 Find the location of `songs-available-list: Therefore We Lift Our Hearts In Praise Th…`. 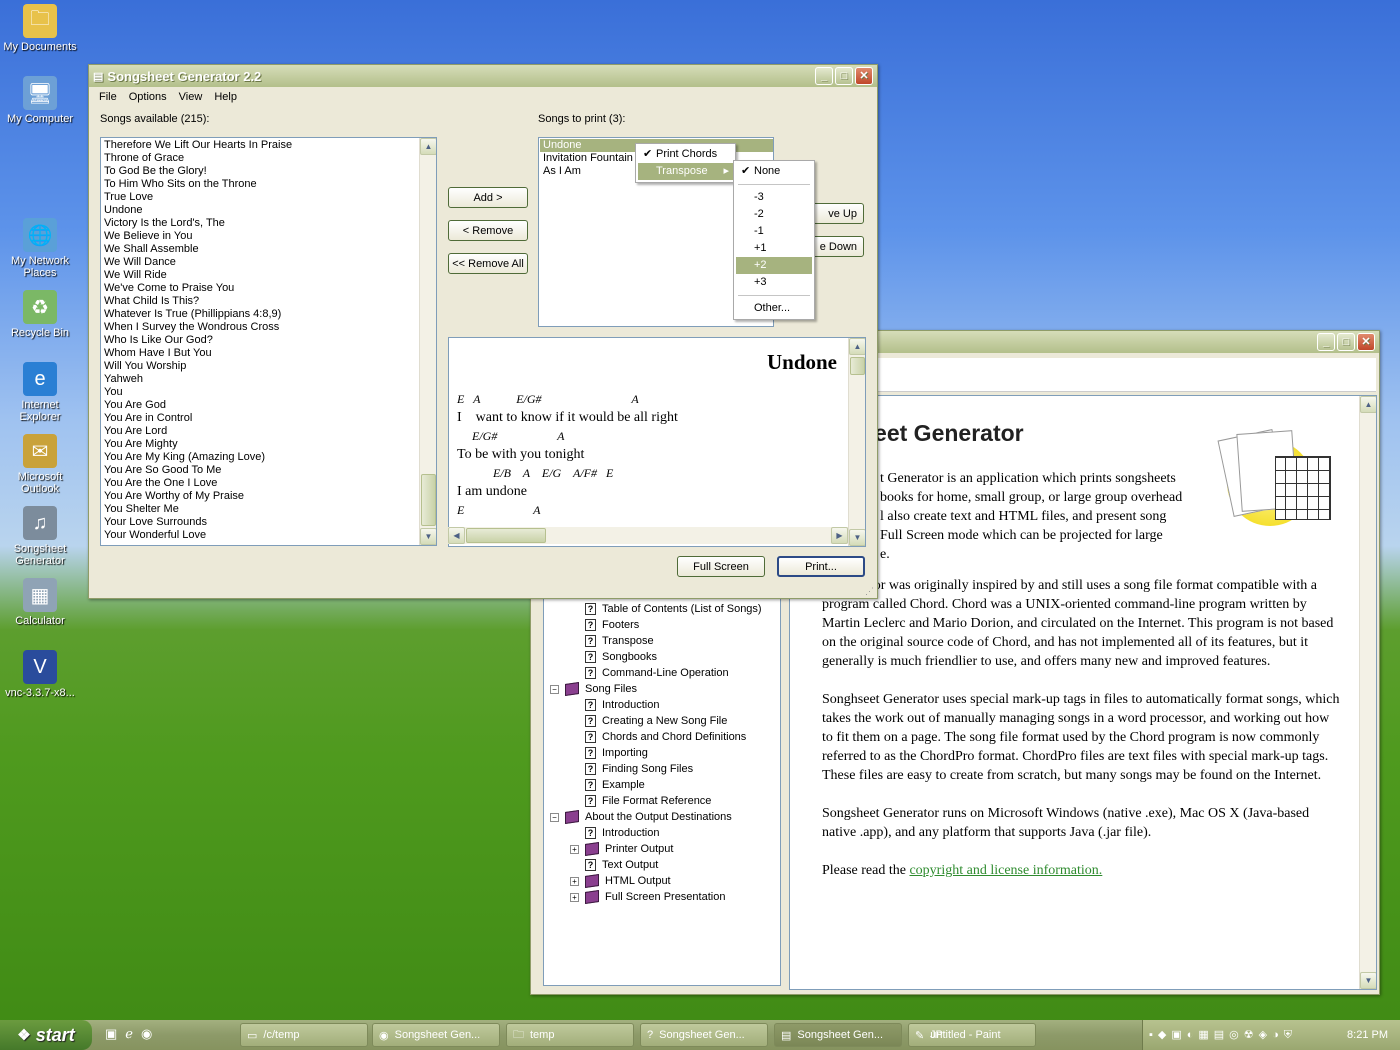

songs-available-list: Therefore We Lift Our Hearts In Praise Th… is located at coordinates (268, 341).